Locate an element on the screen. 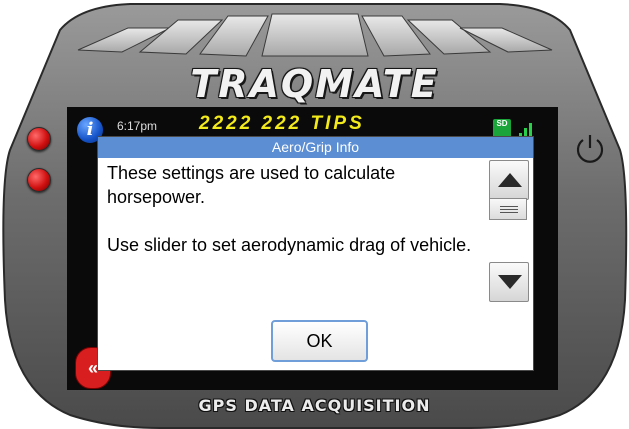 Image resolution: width=629 pixels, height=429 pixels. brand-logo: TRAQMATE is located at coordinates (314, 84).